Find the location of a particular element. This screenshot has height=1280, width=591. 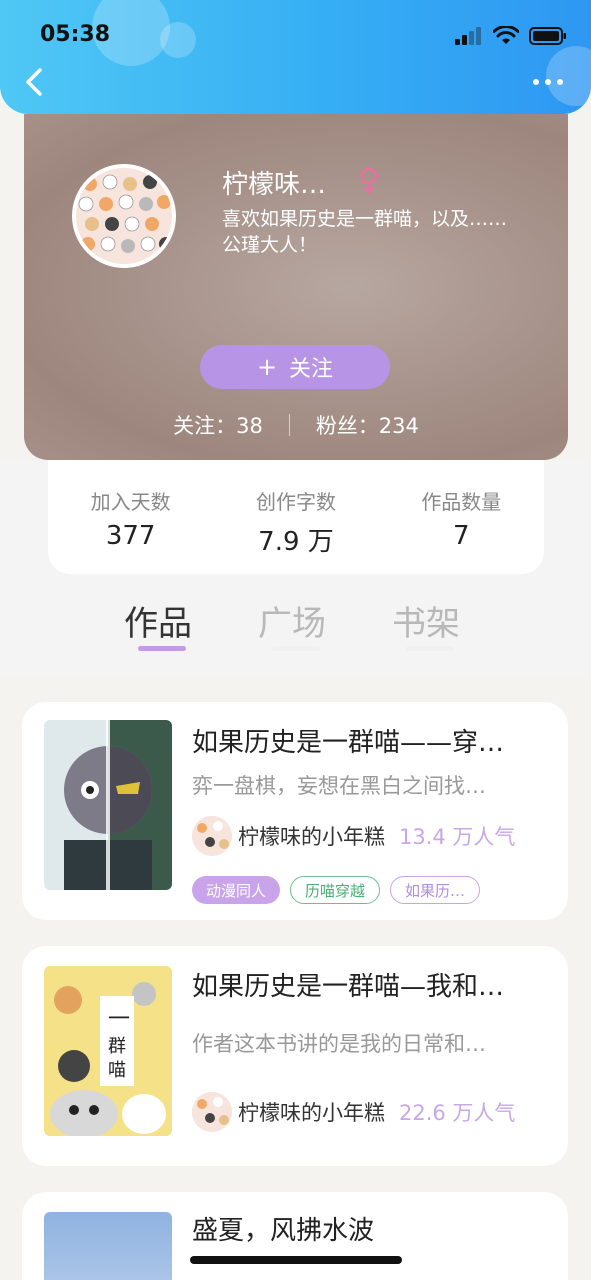

stat-join-days: 加入天数 377 is located at coordinates (131, 530).